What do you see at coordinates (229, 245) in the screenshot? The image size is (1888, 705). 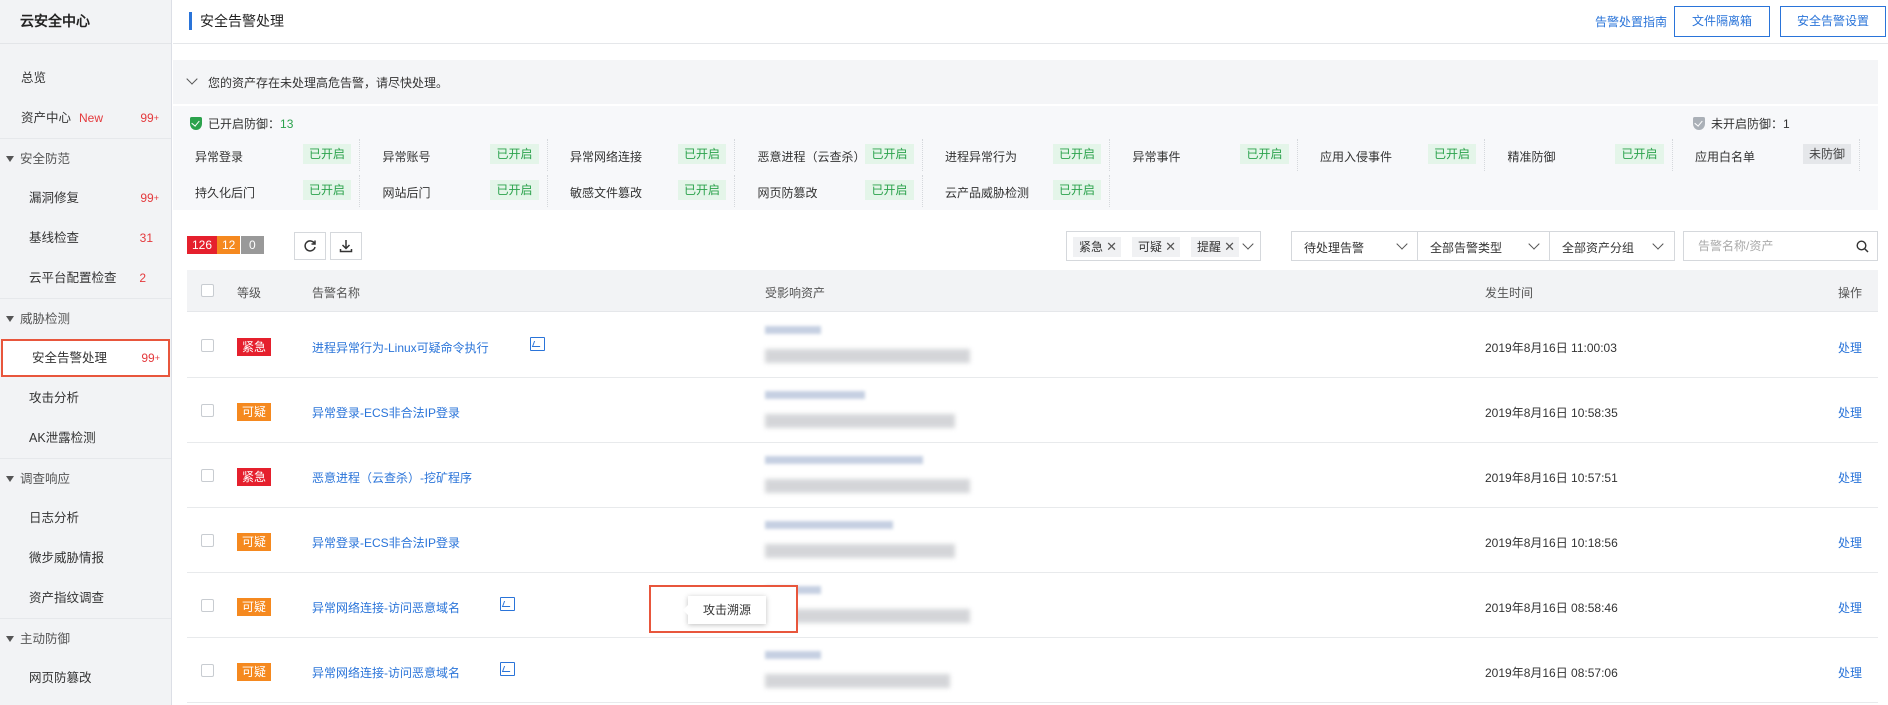 I see `suspect-count-badge: 12` at bounding box center [229, 245].